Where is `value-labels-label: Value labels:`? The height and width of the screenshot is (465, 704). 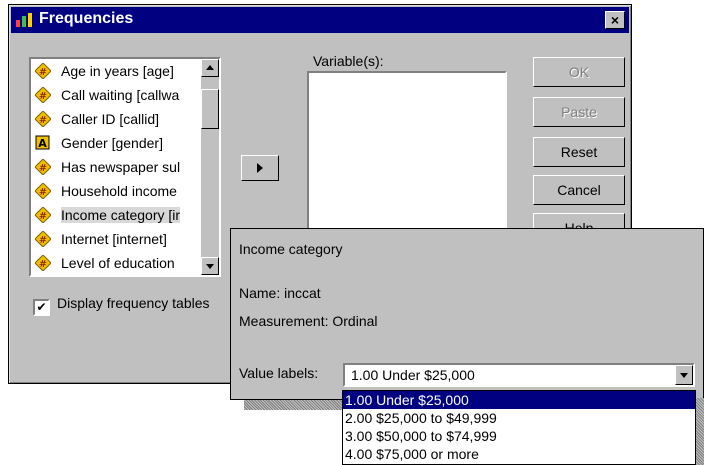
value-labels-label: Value labels: is located at coordinates (279, 373).